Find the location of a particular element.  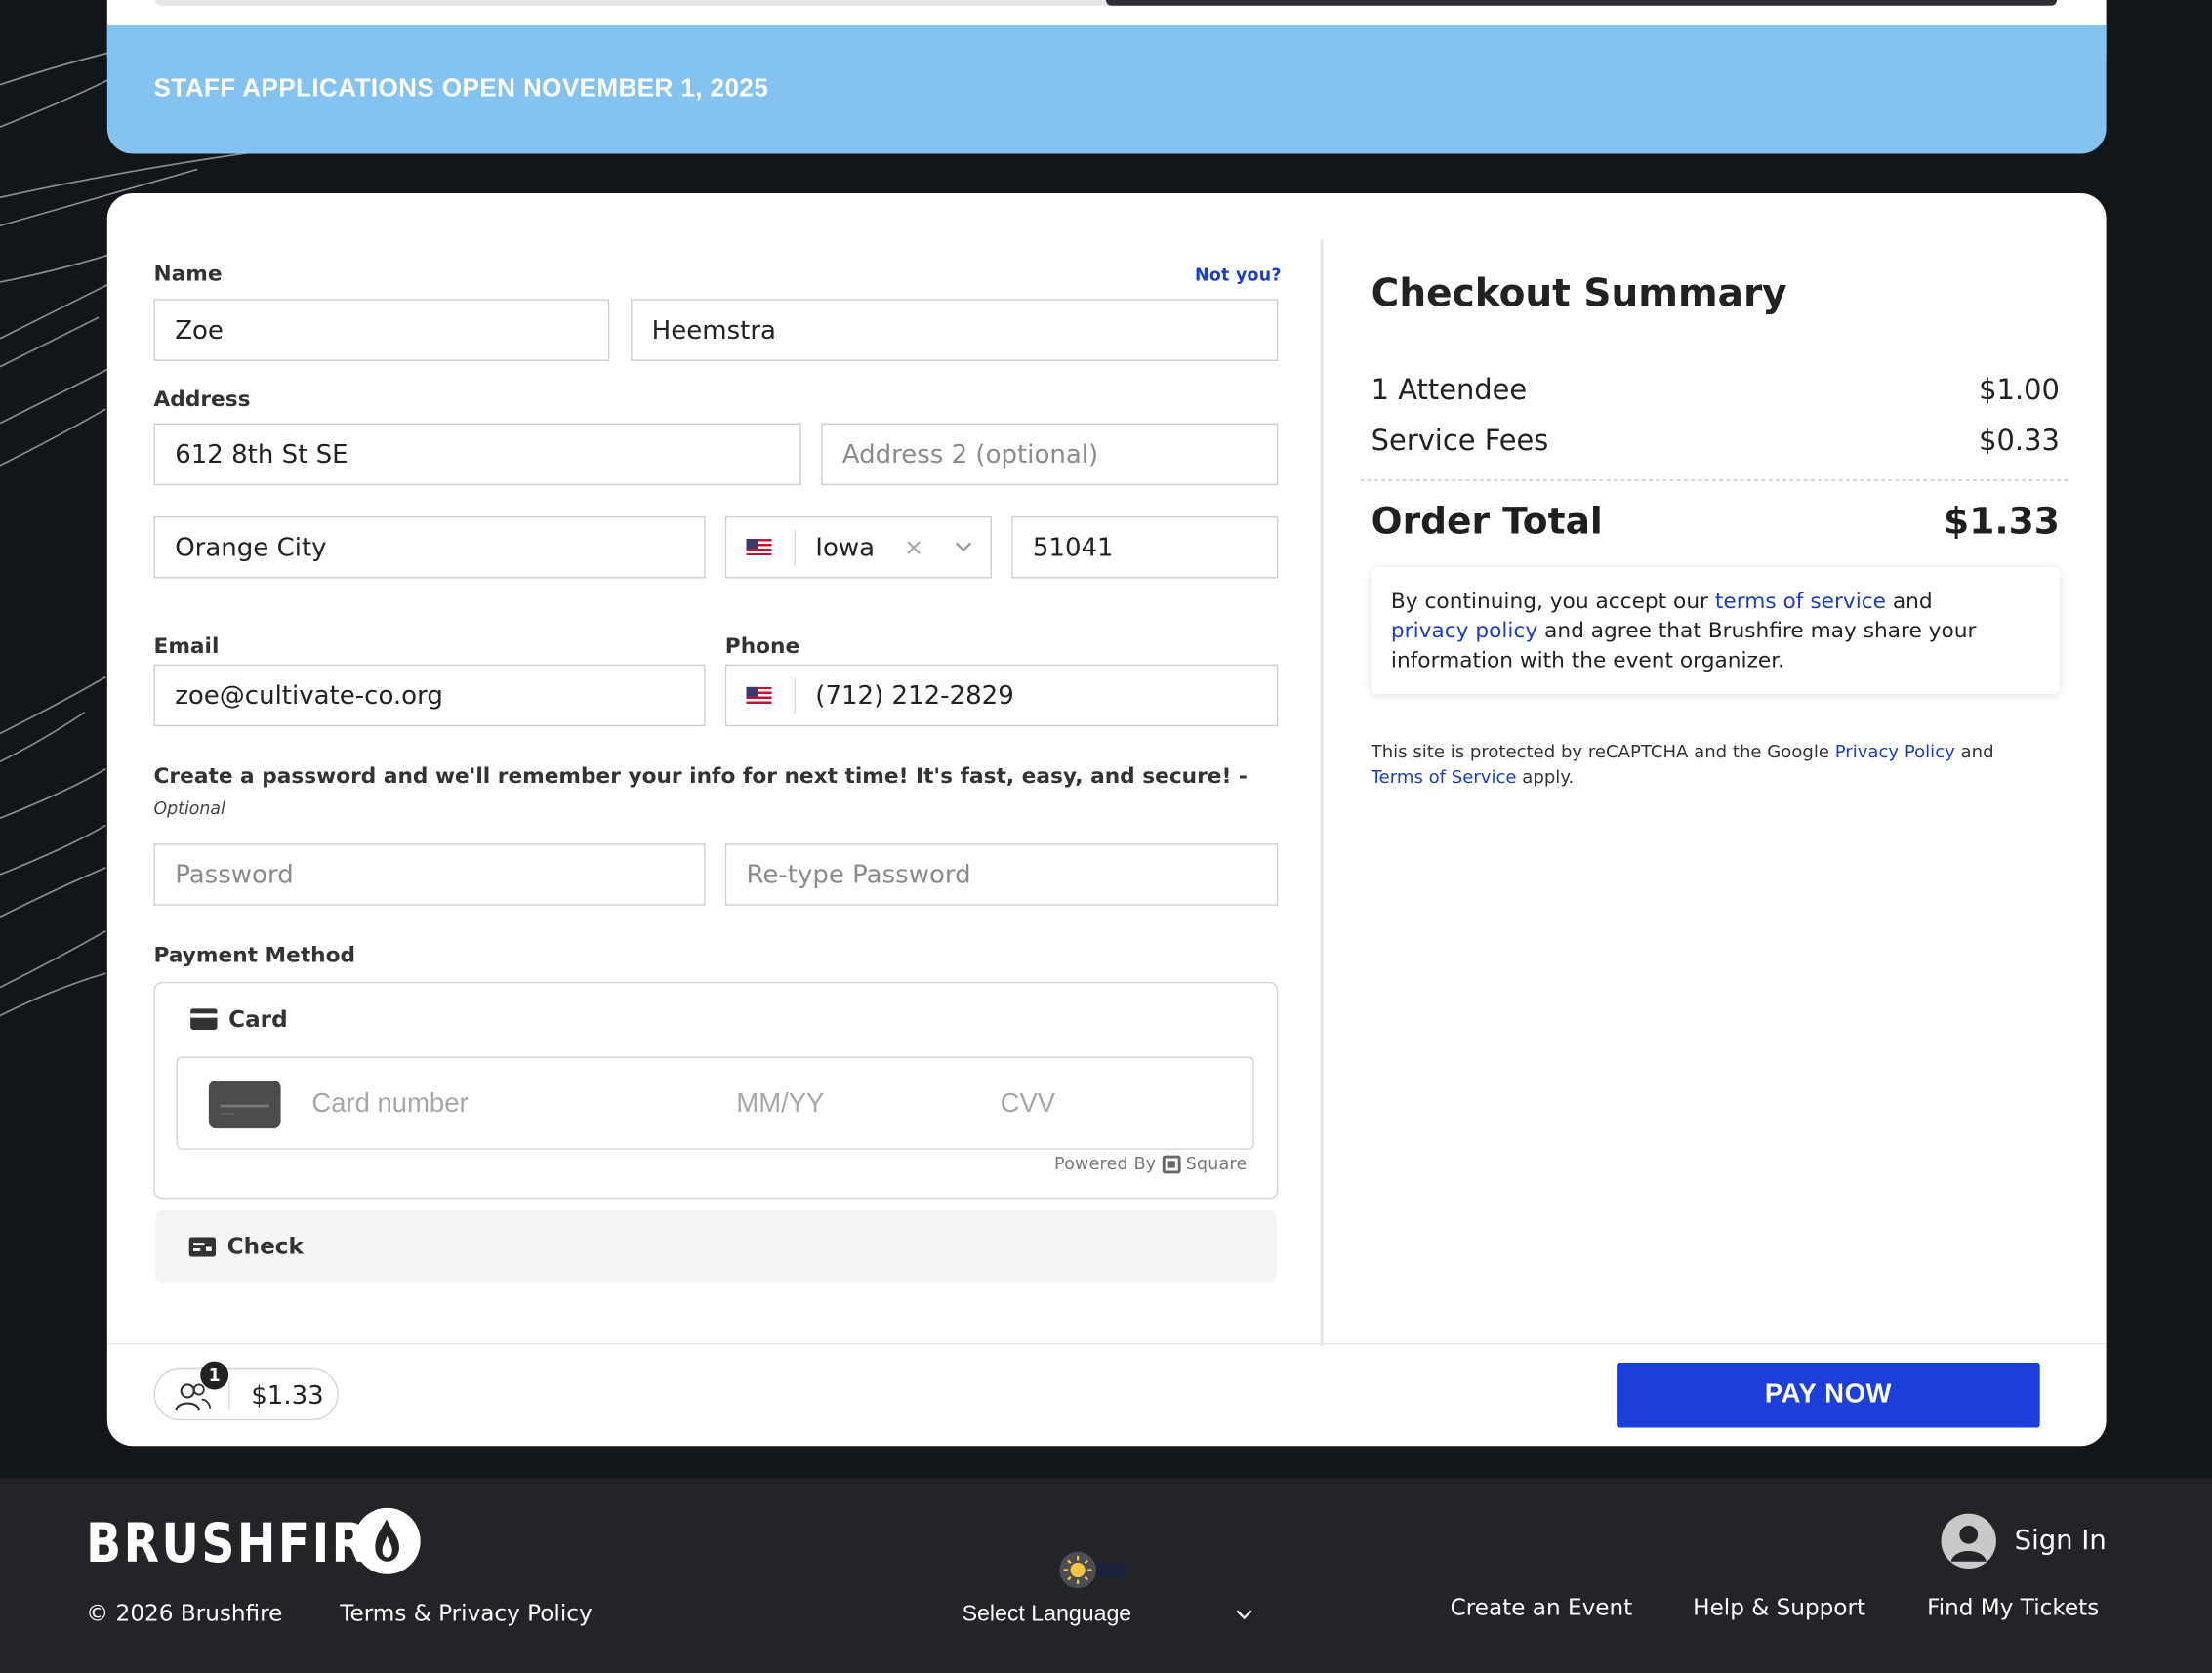

recaptcha-text: and is located at coordinates (1974, 751).